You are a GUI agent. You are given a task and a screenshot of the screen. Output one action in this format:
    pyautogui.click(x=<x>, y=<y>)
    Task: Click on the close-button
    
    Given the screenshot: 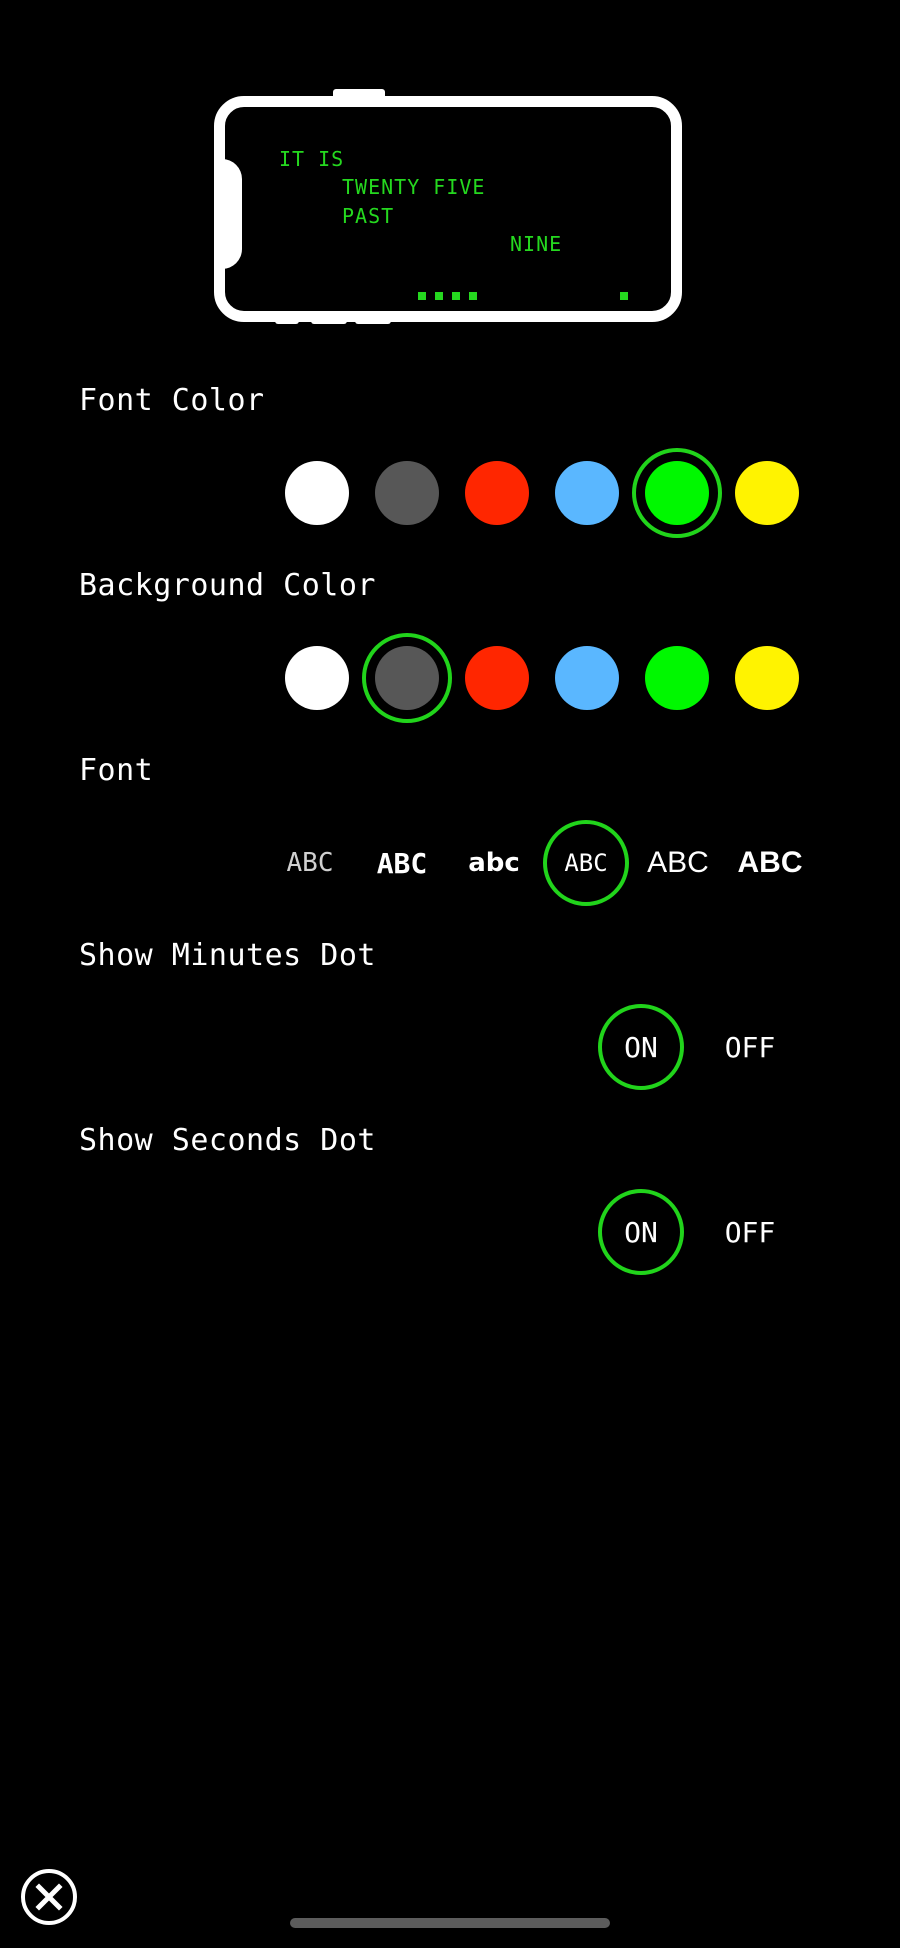 What is the action you would take?
    pyautogui.click(x=49, y=1897)
    